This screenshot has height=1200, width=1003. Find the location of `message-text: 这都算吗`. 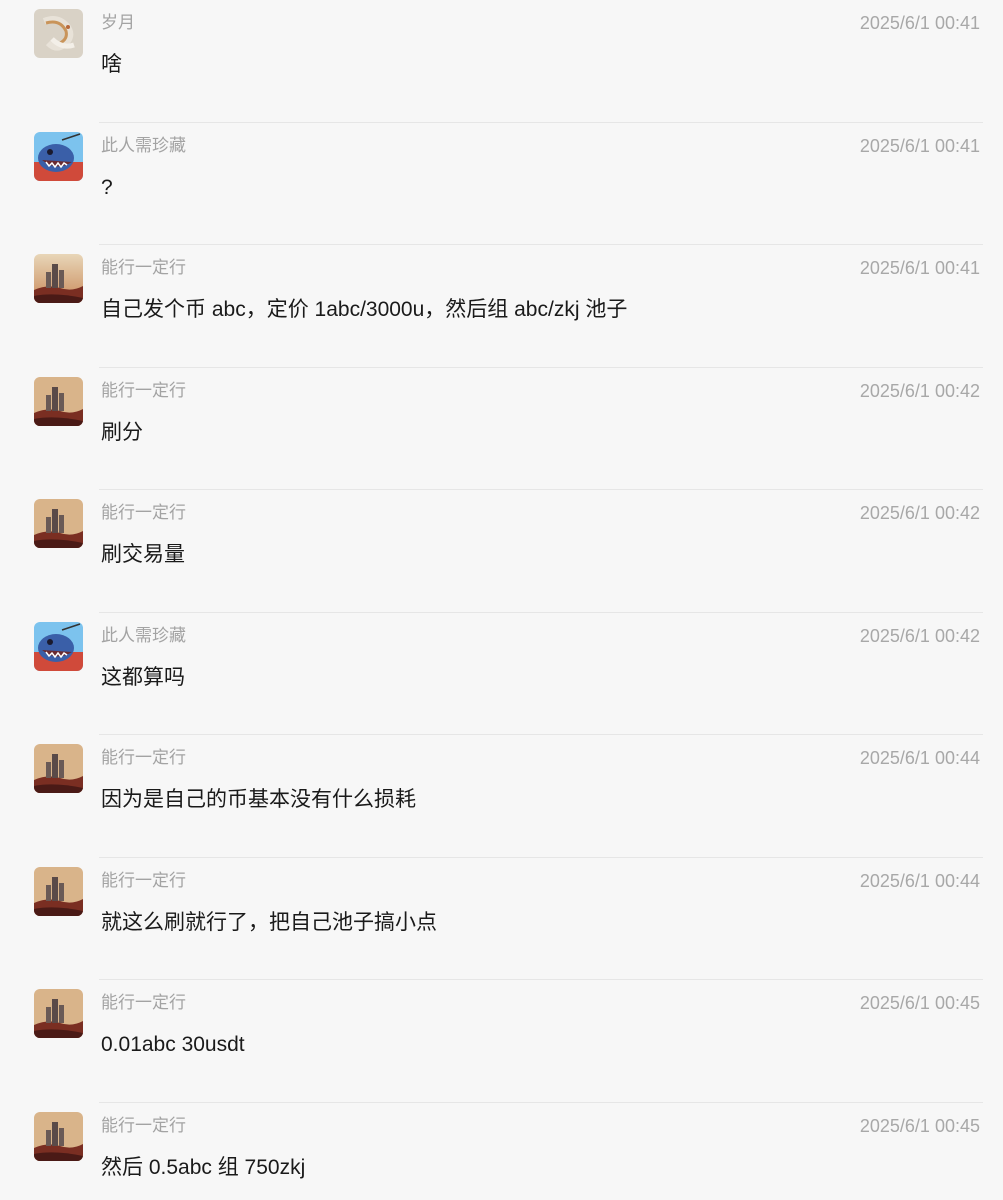

message-text: 这都算吗 is located at coordinates (143, 677).